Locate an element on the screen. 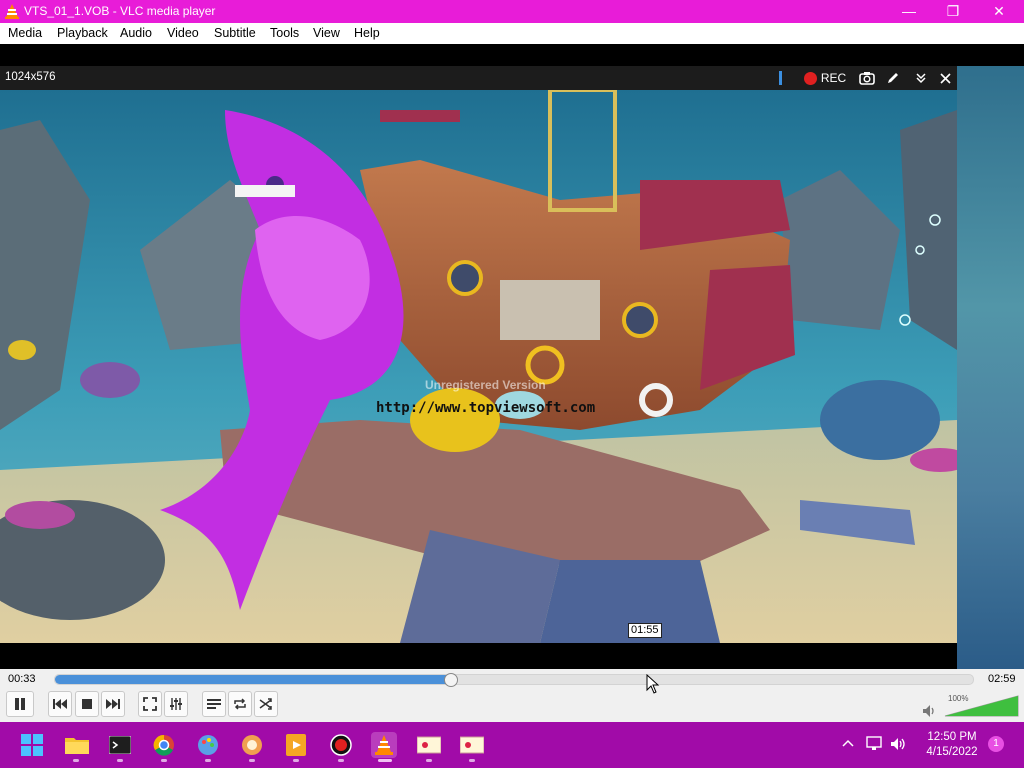  total-time: 02:59 is located at coordinates (1002, 679).